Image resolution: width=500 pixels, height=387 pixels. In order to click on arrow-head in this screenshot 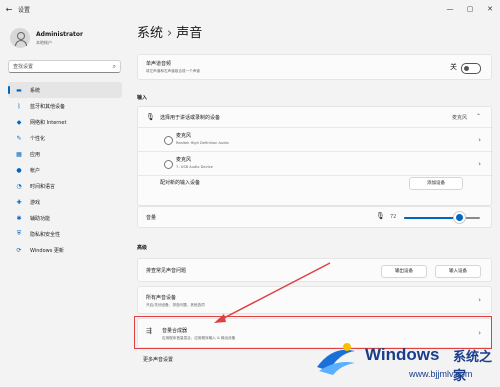, I will do `click(220, 318)`.